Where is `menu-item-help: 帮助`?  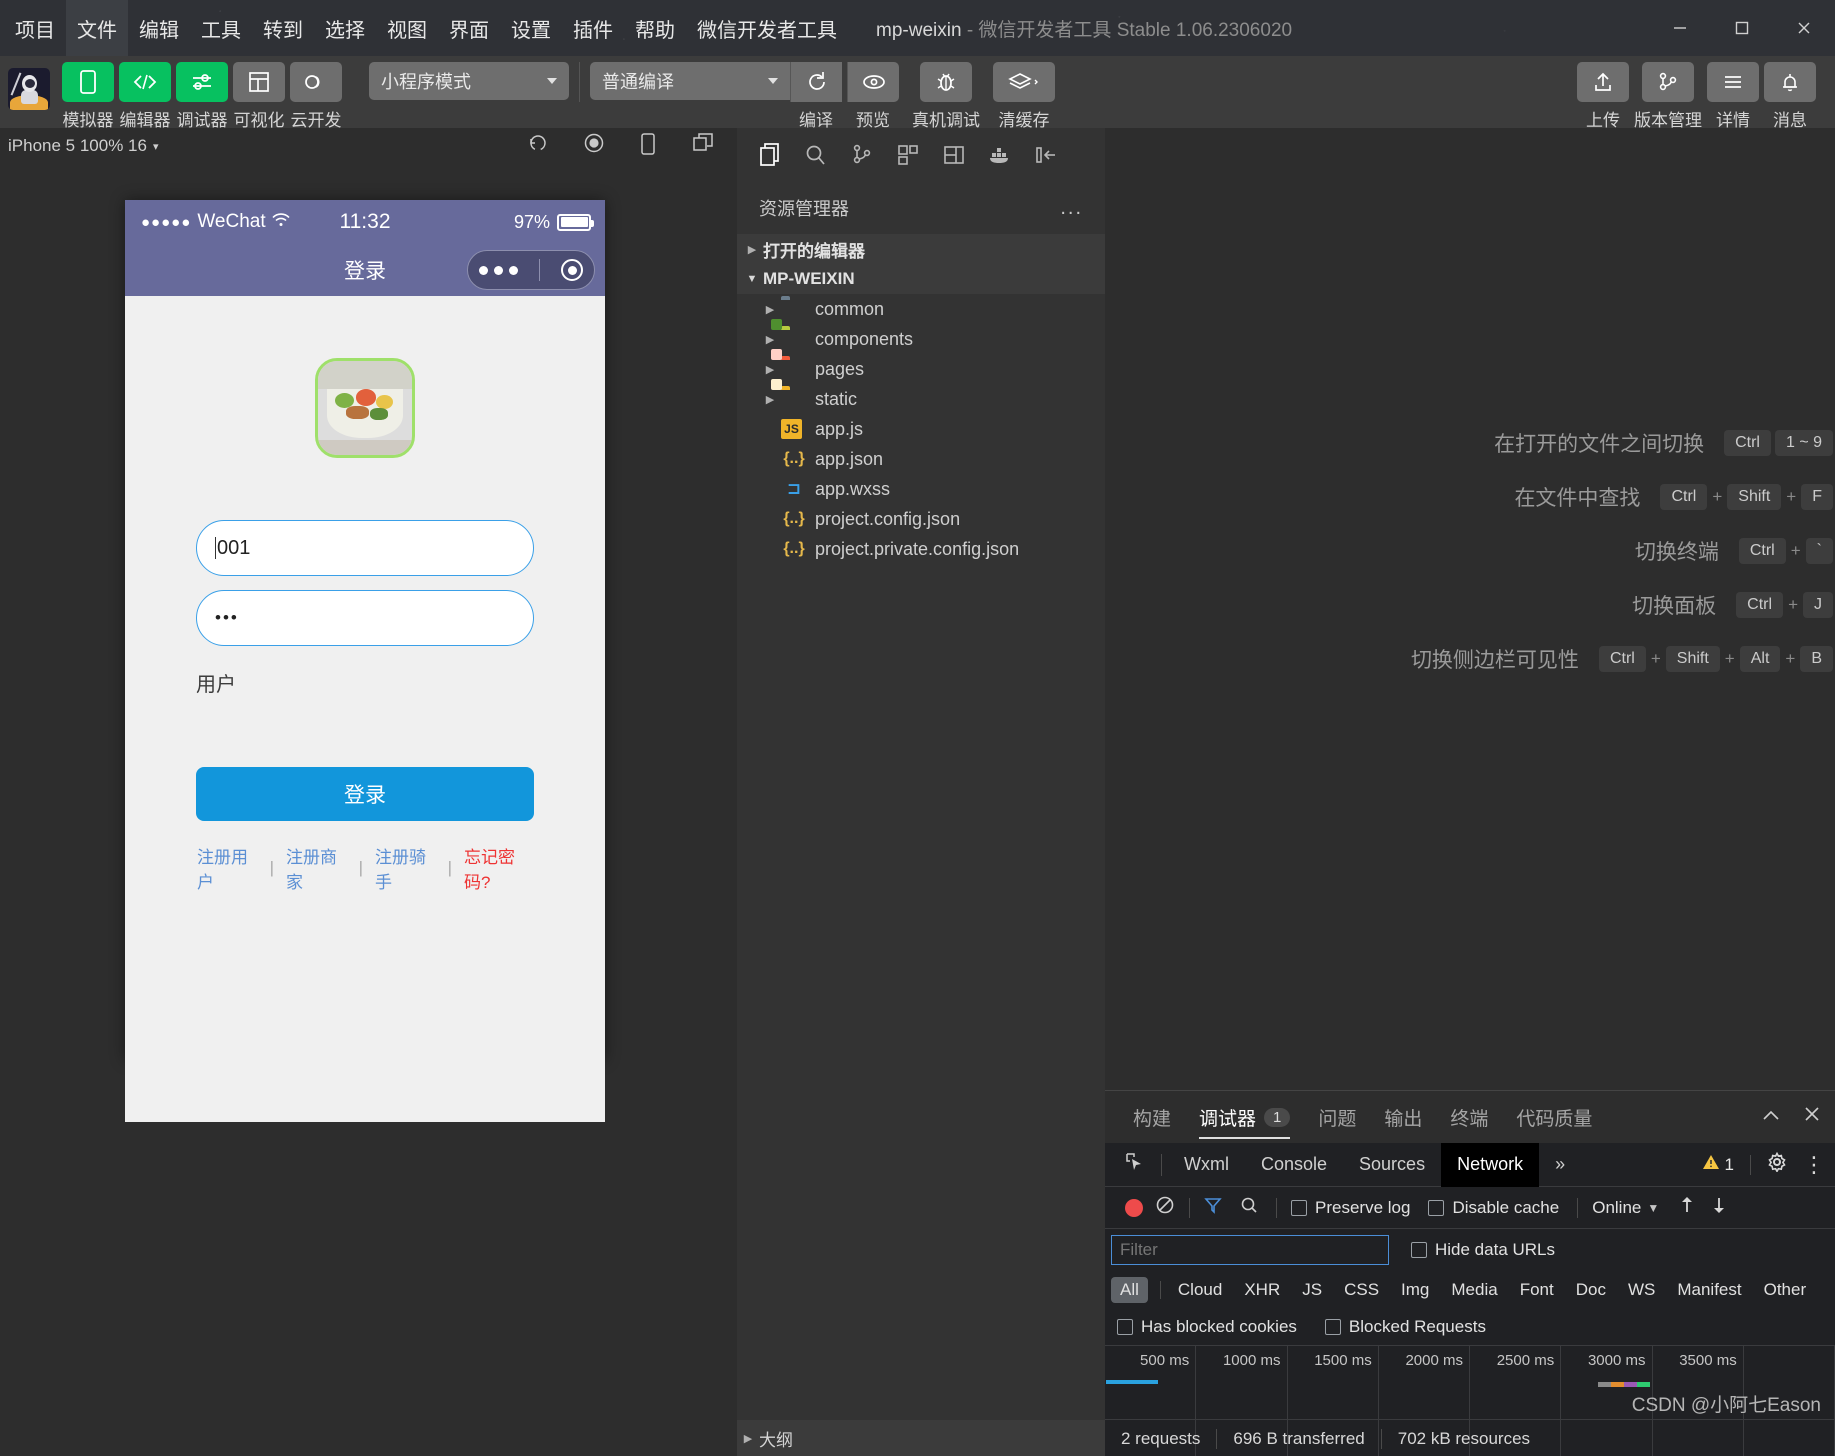 menu-item-help: 帮助 is located at coordinates (655, 28).